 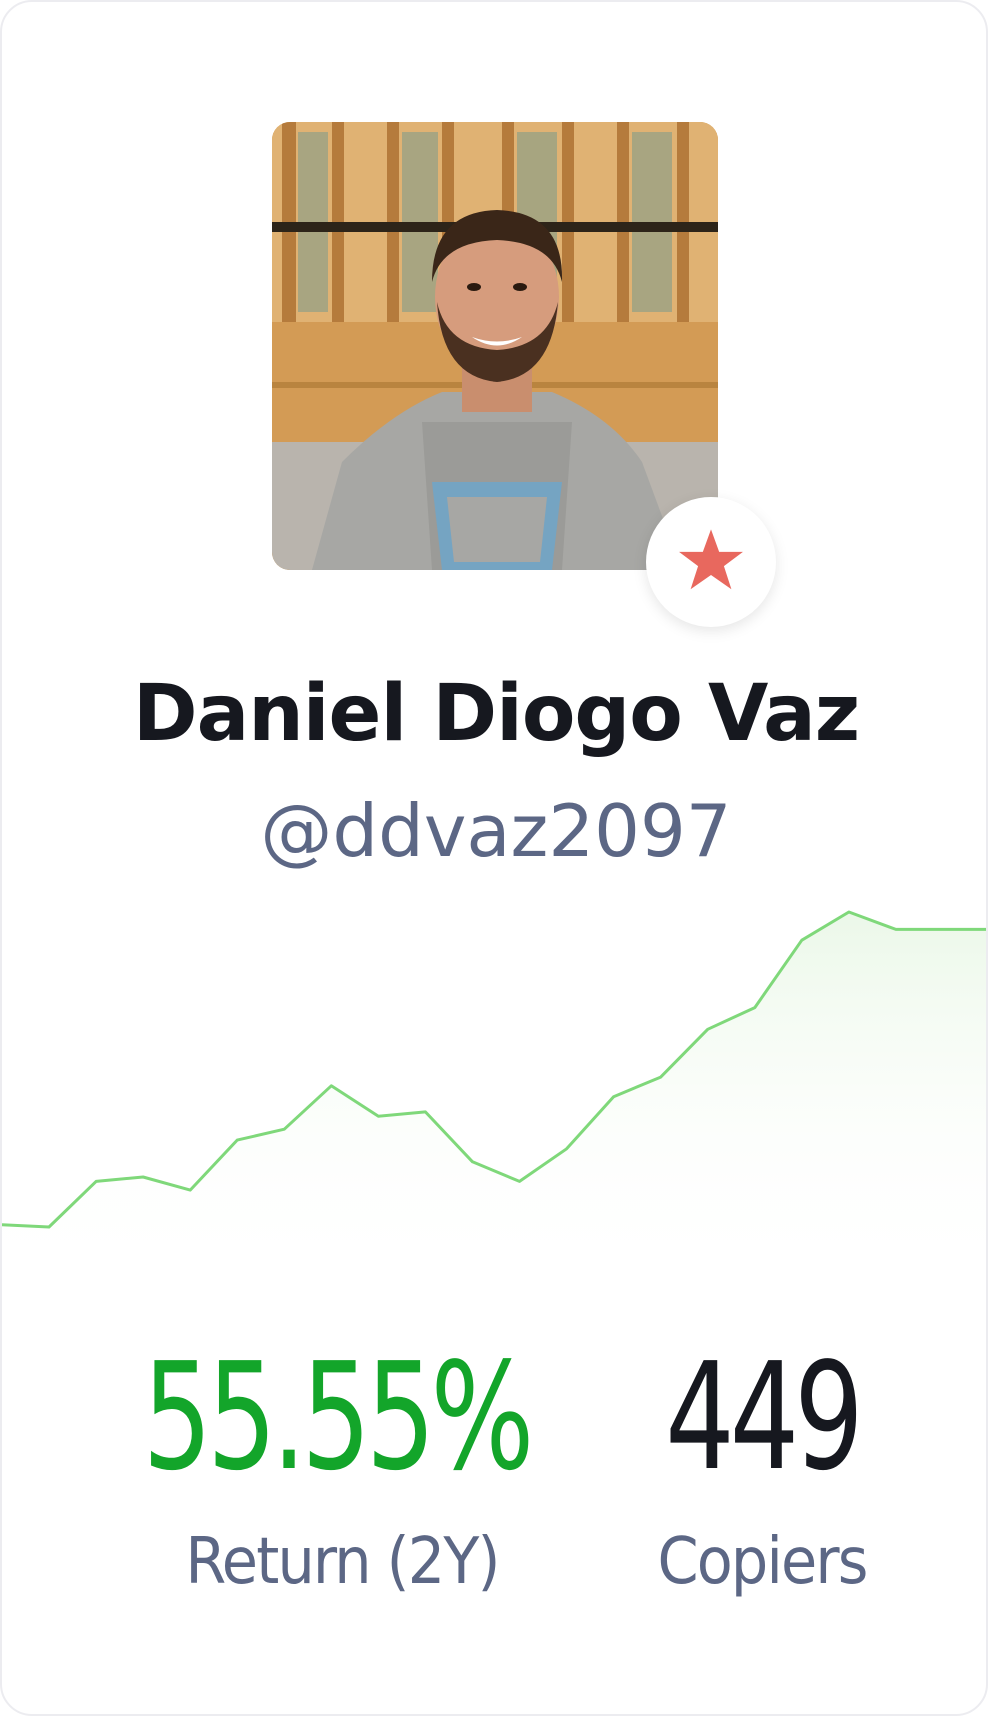 I want to click on avatar, so click(x=495, y=346).